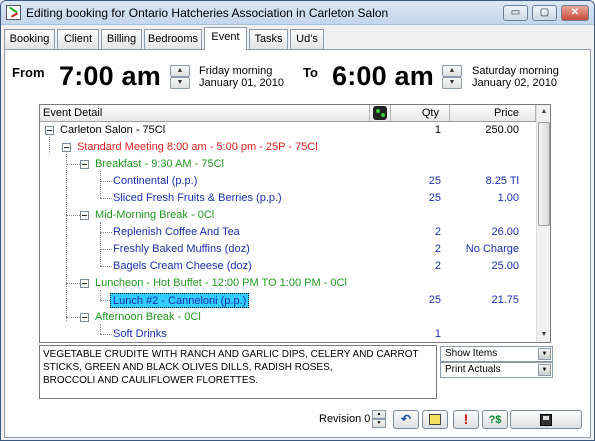 This screenshot has height=441, width=595. Describe the element at coordinates (236, 71) in the screenshot. I see `from-day-text: Friday morning` at that location.